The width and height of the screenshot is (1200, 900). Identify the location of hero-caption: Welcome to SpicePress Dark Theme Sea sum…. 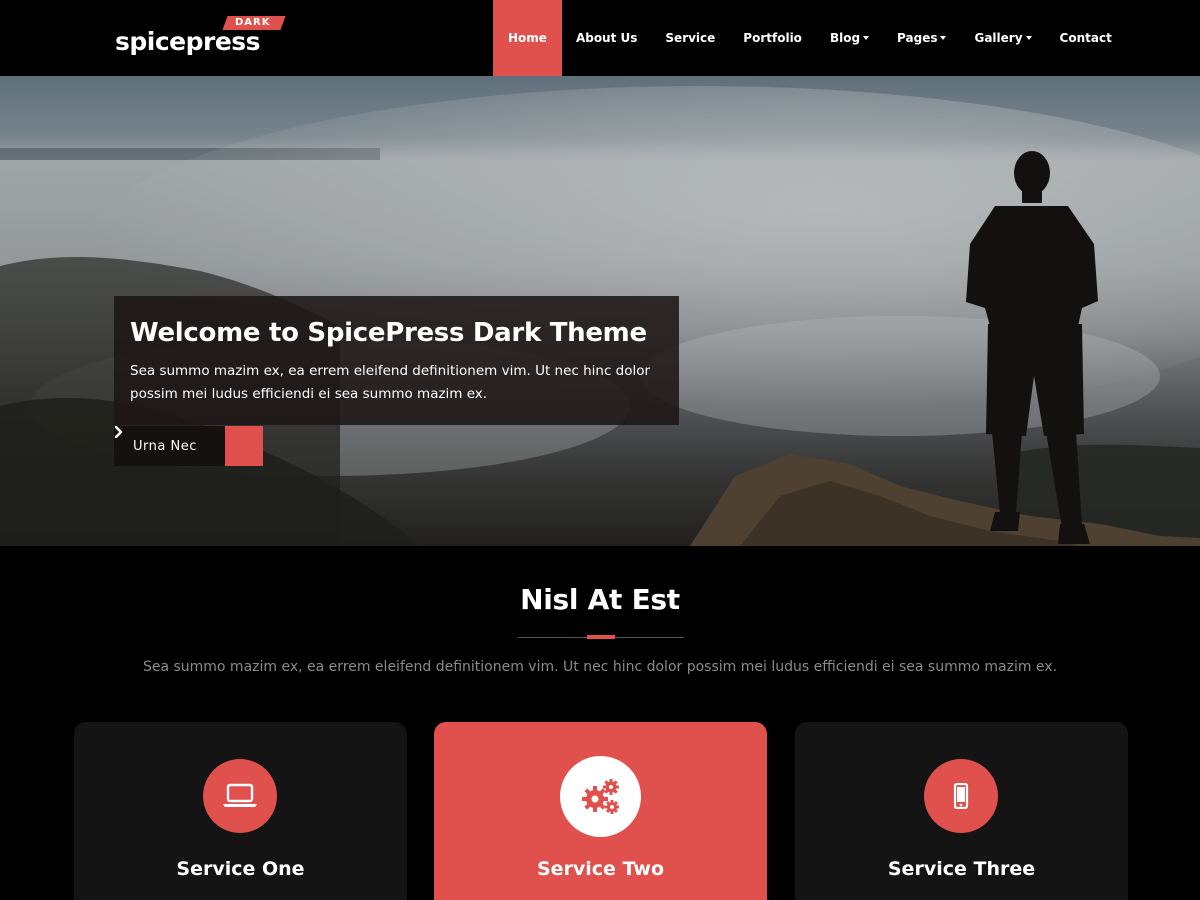
(396, 360).